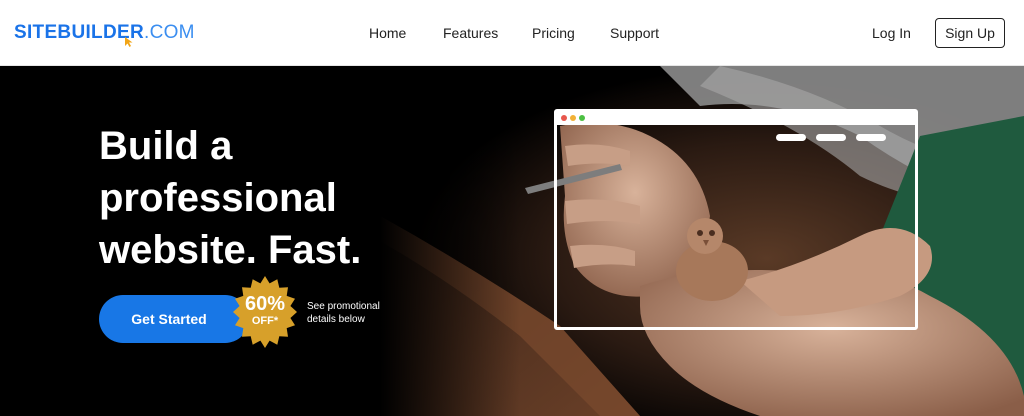 This screenshot has width=1024, height=416. Describe the element at coordinates (265, 304) in the screenshot. I see `badge-percent: 60%` at that location.